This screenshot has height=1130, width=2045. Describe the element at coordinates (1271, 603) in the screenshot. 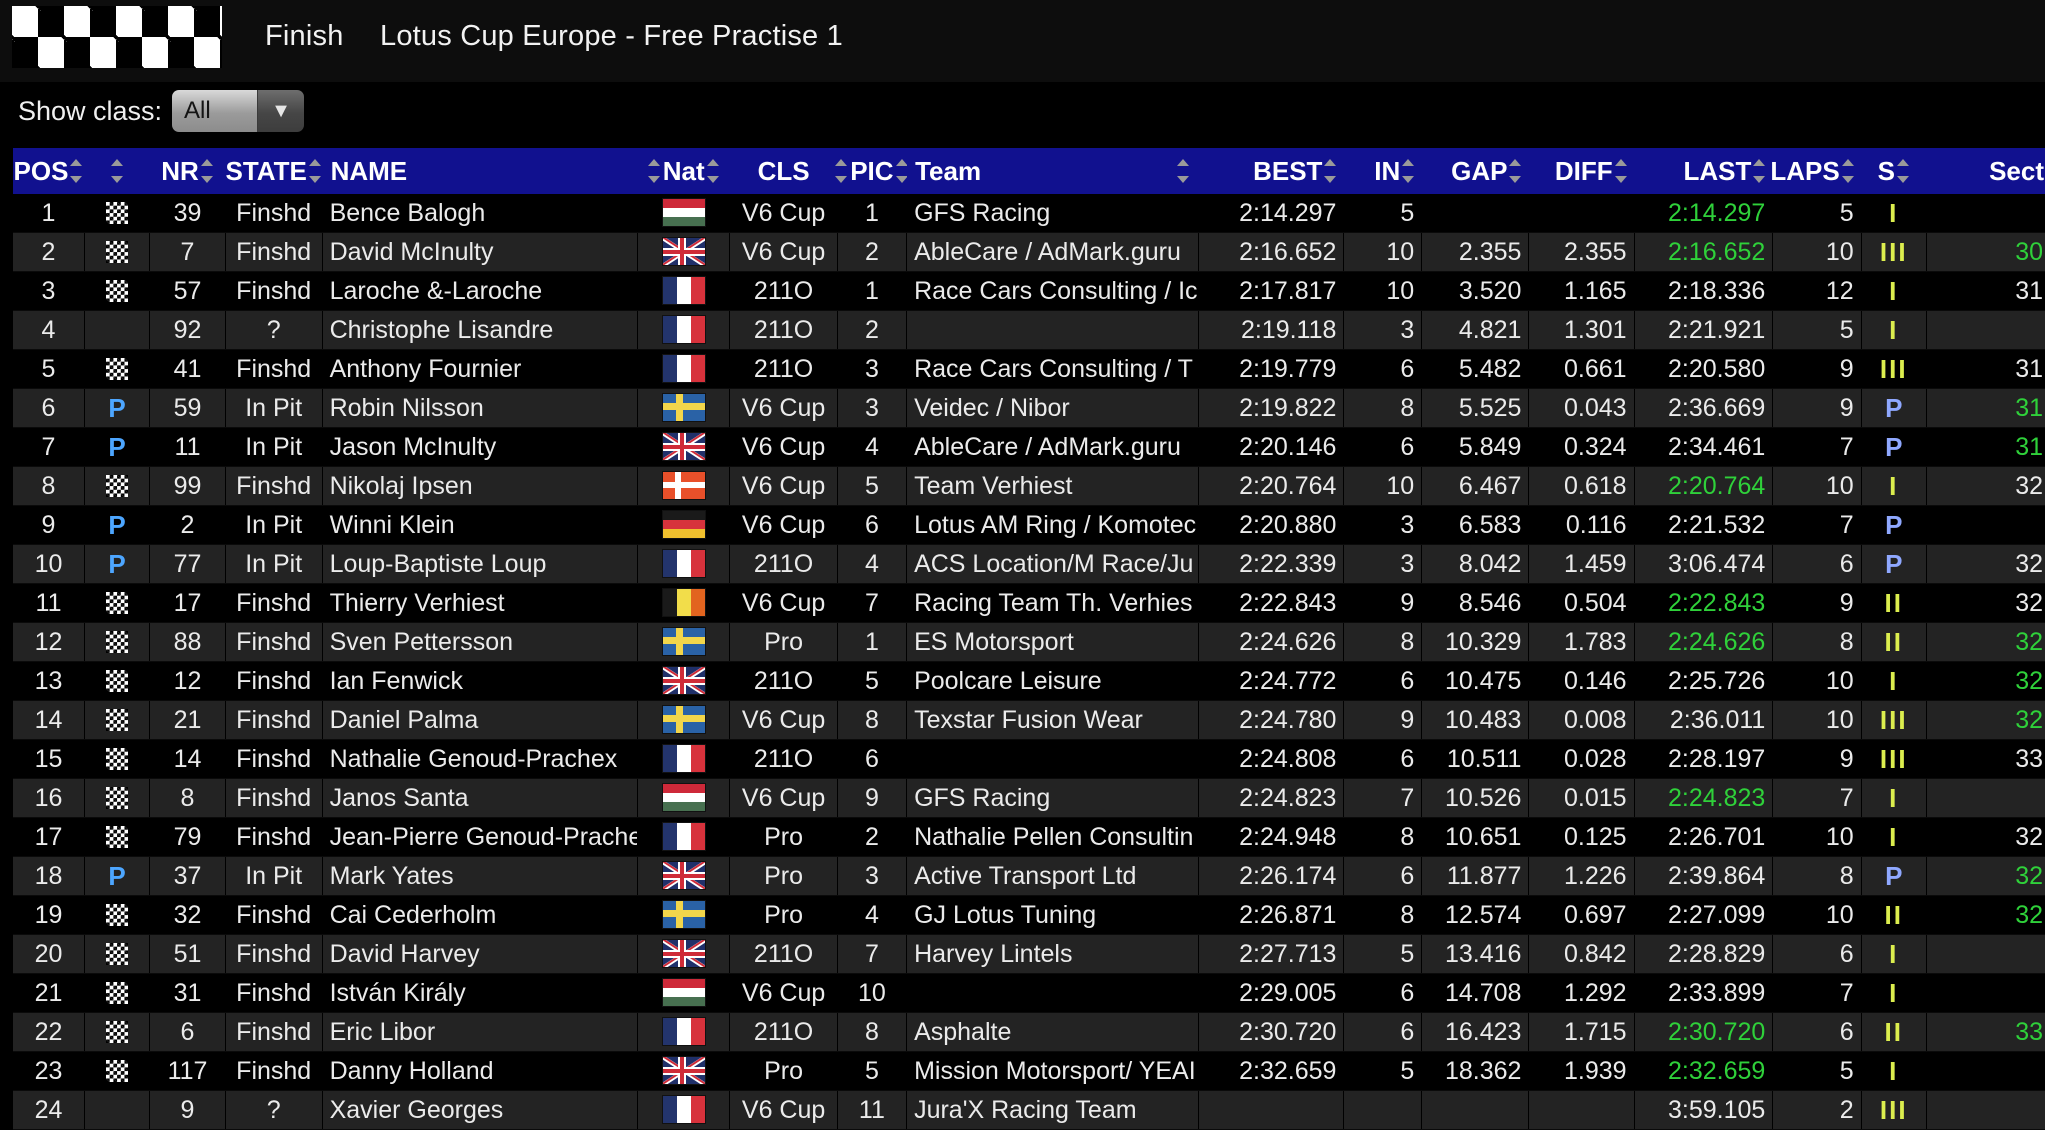

I see `cell-best: 2:22.843` at that location.